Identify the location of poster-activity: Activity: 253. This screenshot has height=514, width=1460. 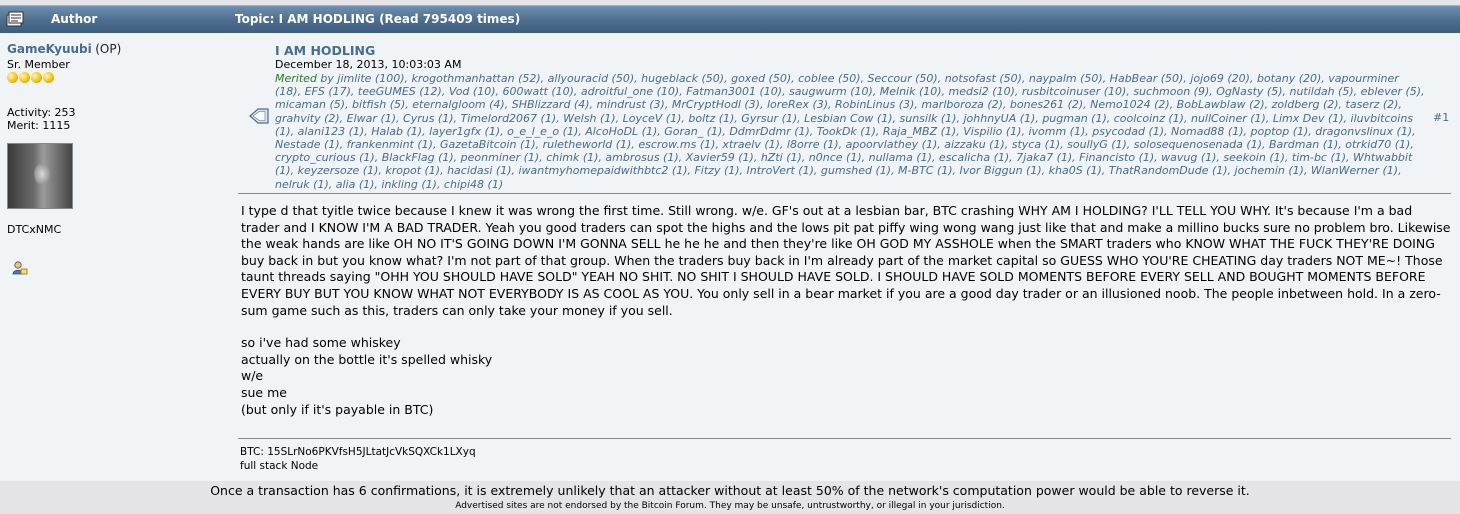
(41, 112).